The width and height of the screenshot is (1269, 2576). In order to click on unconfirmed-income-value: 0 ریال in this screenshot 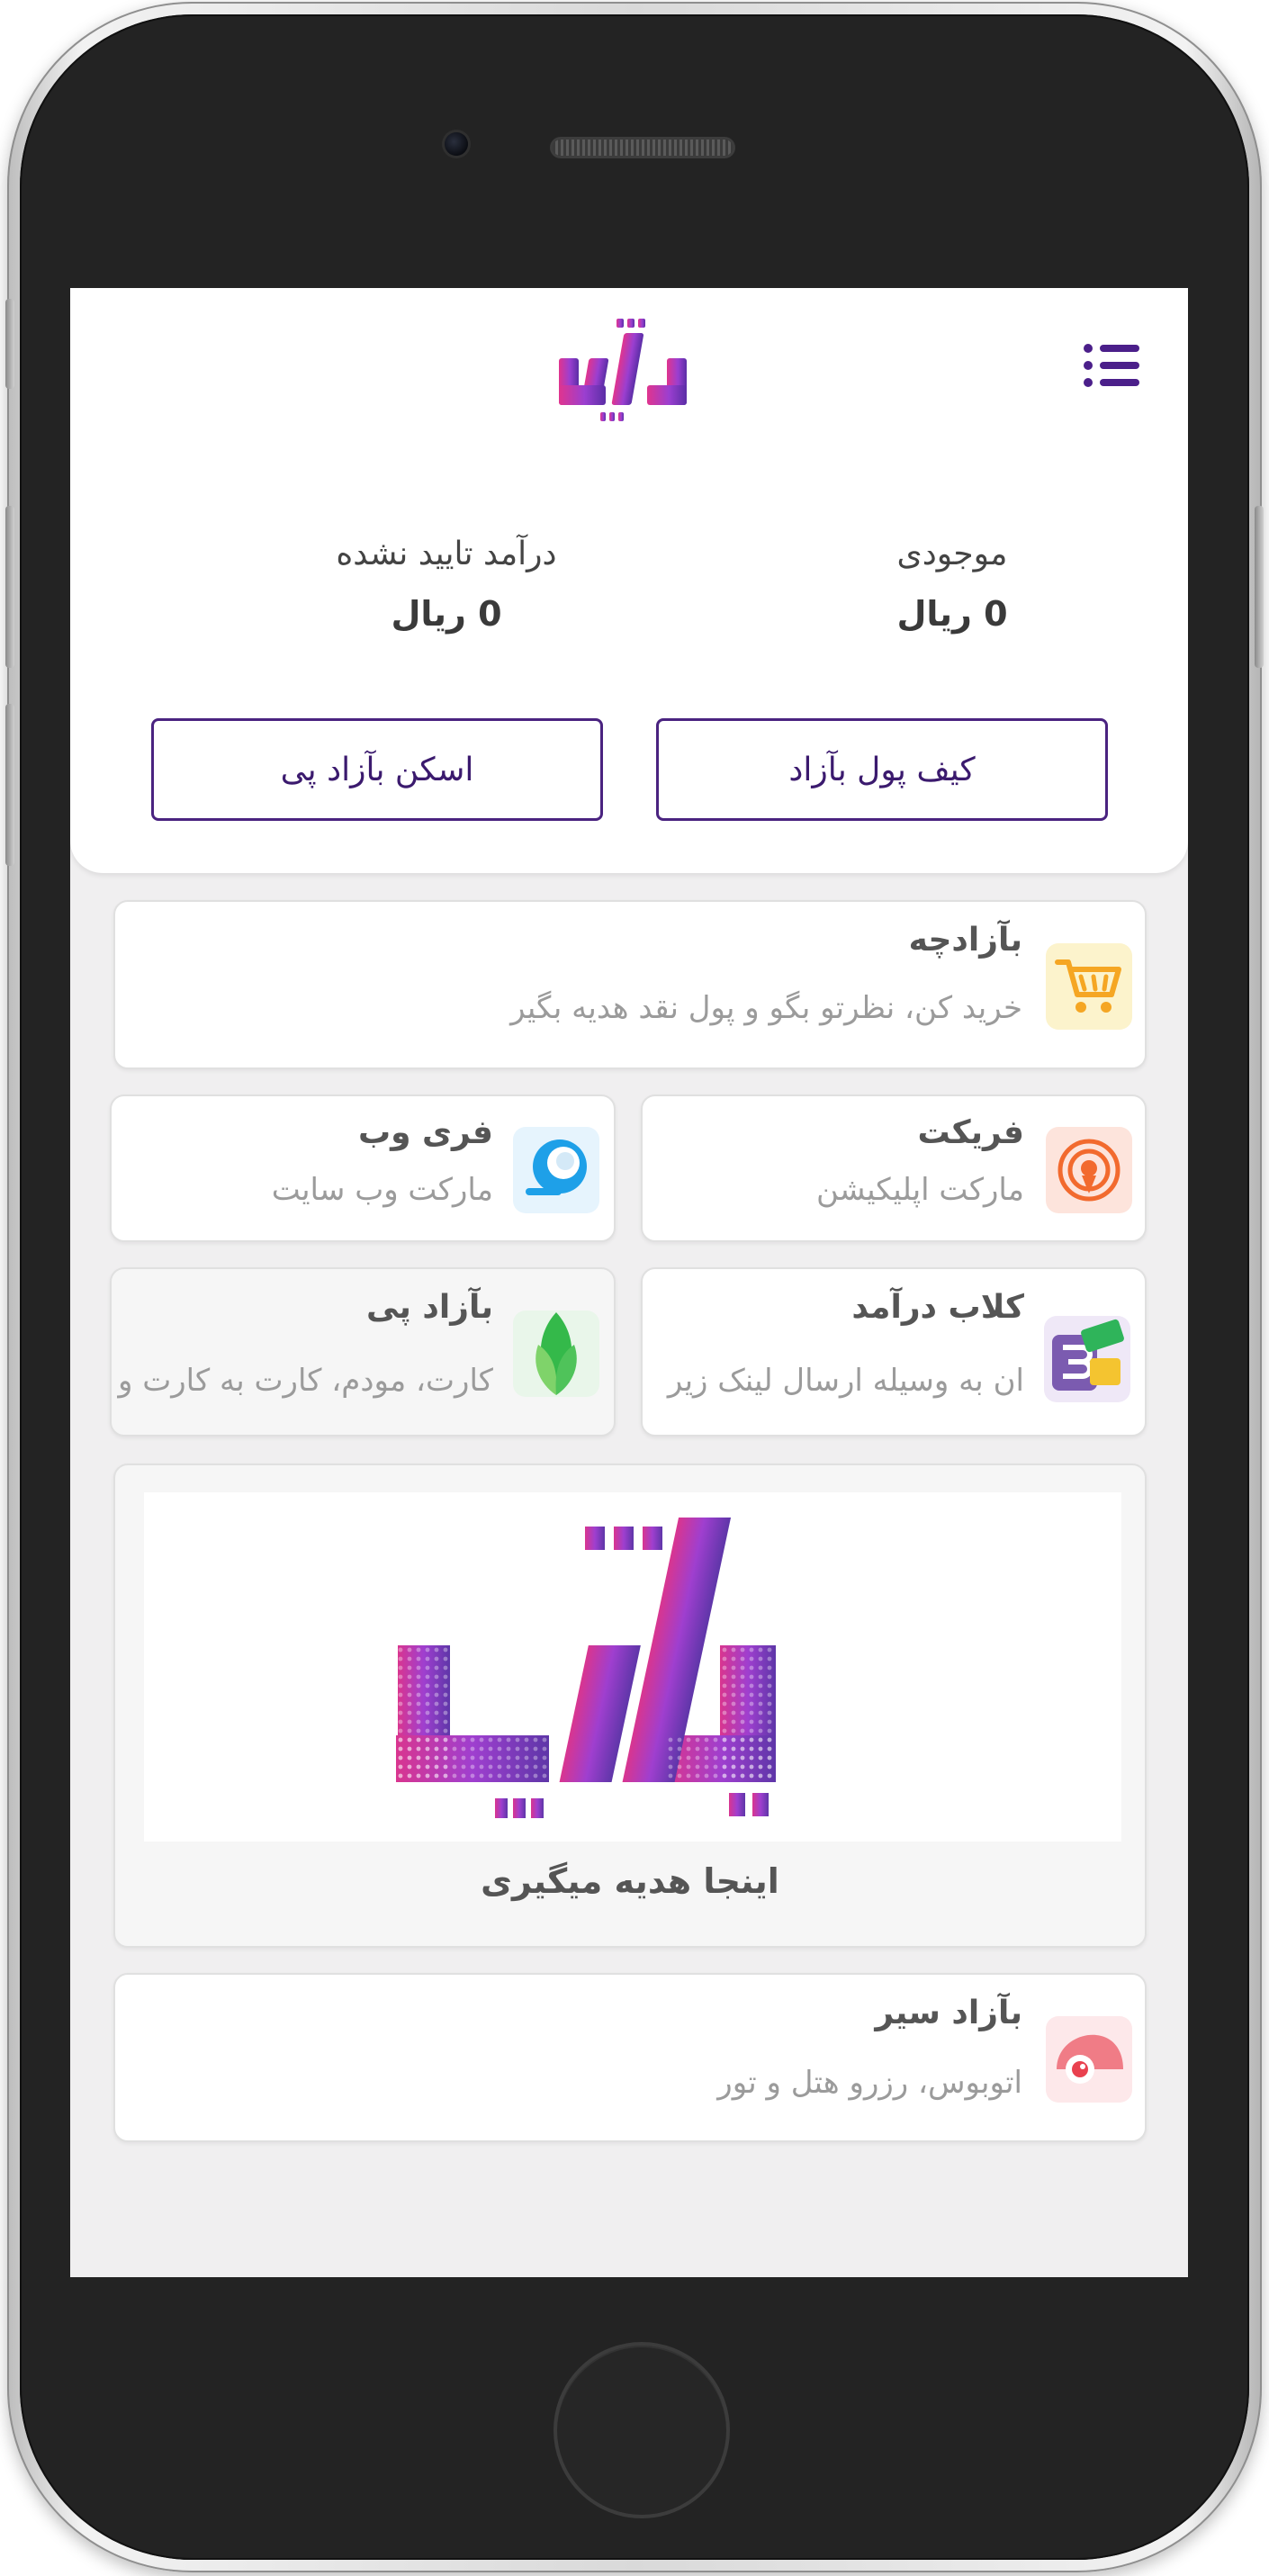, I will do `click(446, 614)`.